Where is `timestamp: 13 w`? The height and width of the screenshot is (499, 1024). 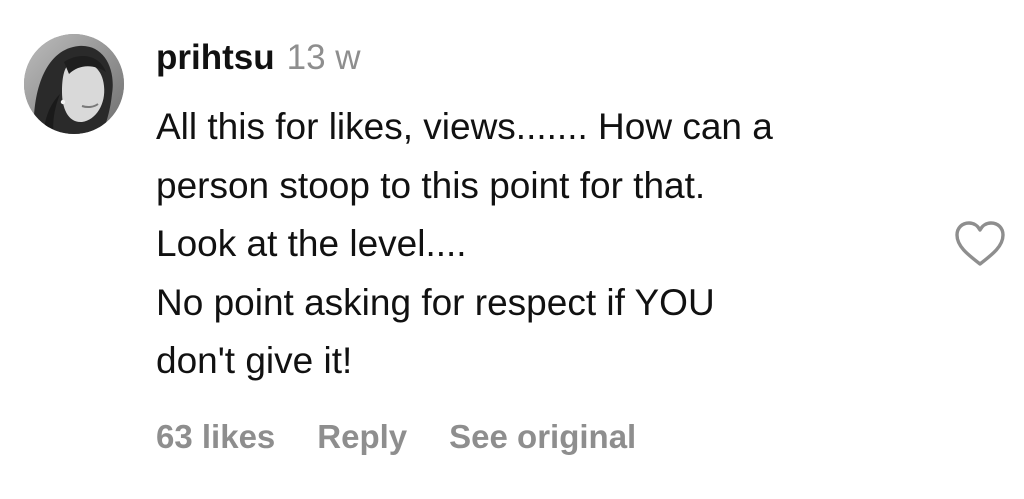 timestamp: 13 w is located at coordinates (323, 57).